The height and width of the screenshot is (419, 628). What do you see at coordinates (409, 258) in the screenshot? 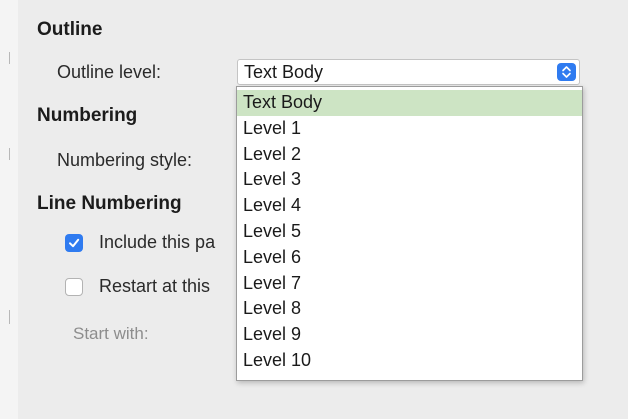
I see `dropdown-option: Level 6` at bounding box center [409, 258].